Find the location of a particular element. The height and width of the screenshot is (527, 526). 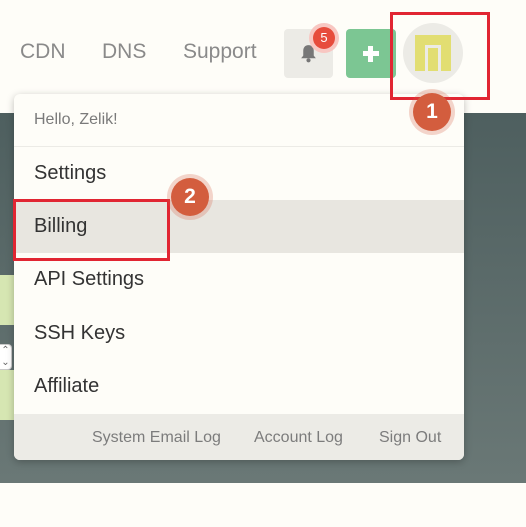

menu-item-ssh-keys: SSH Keys is located at coordinates (239, 333).